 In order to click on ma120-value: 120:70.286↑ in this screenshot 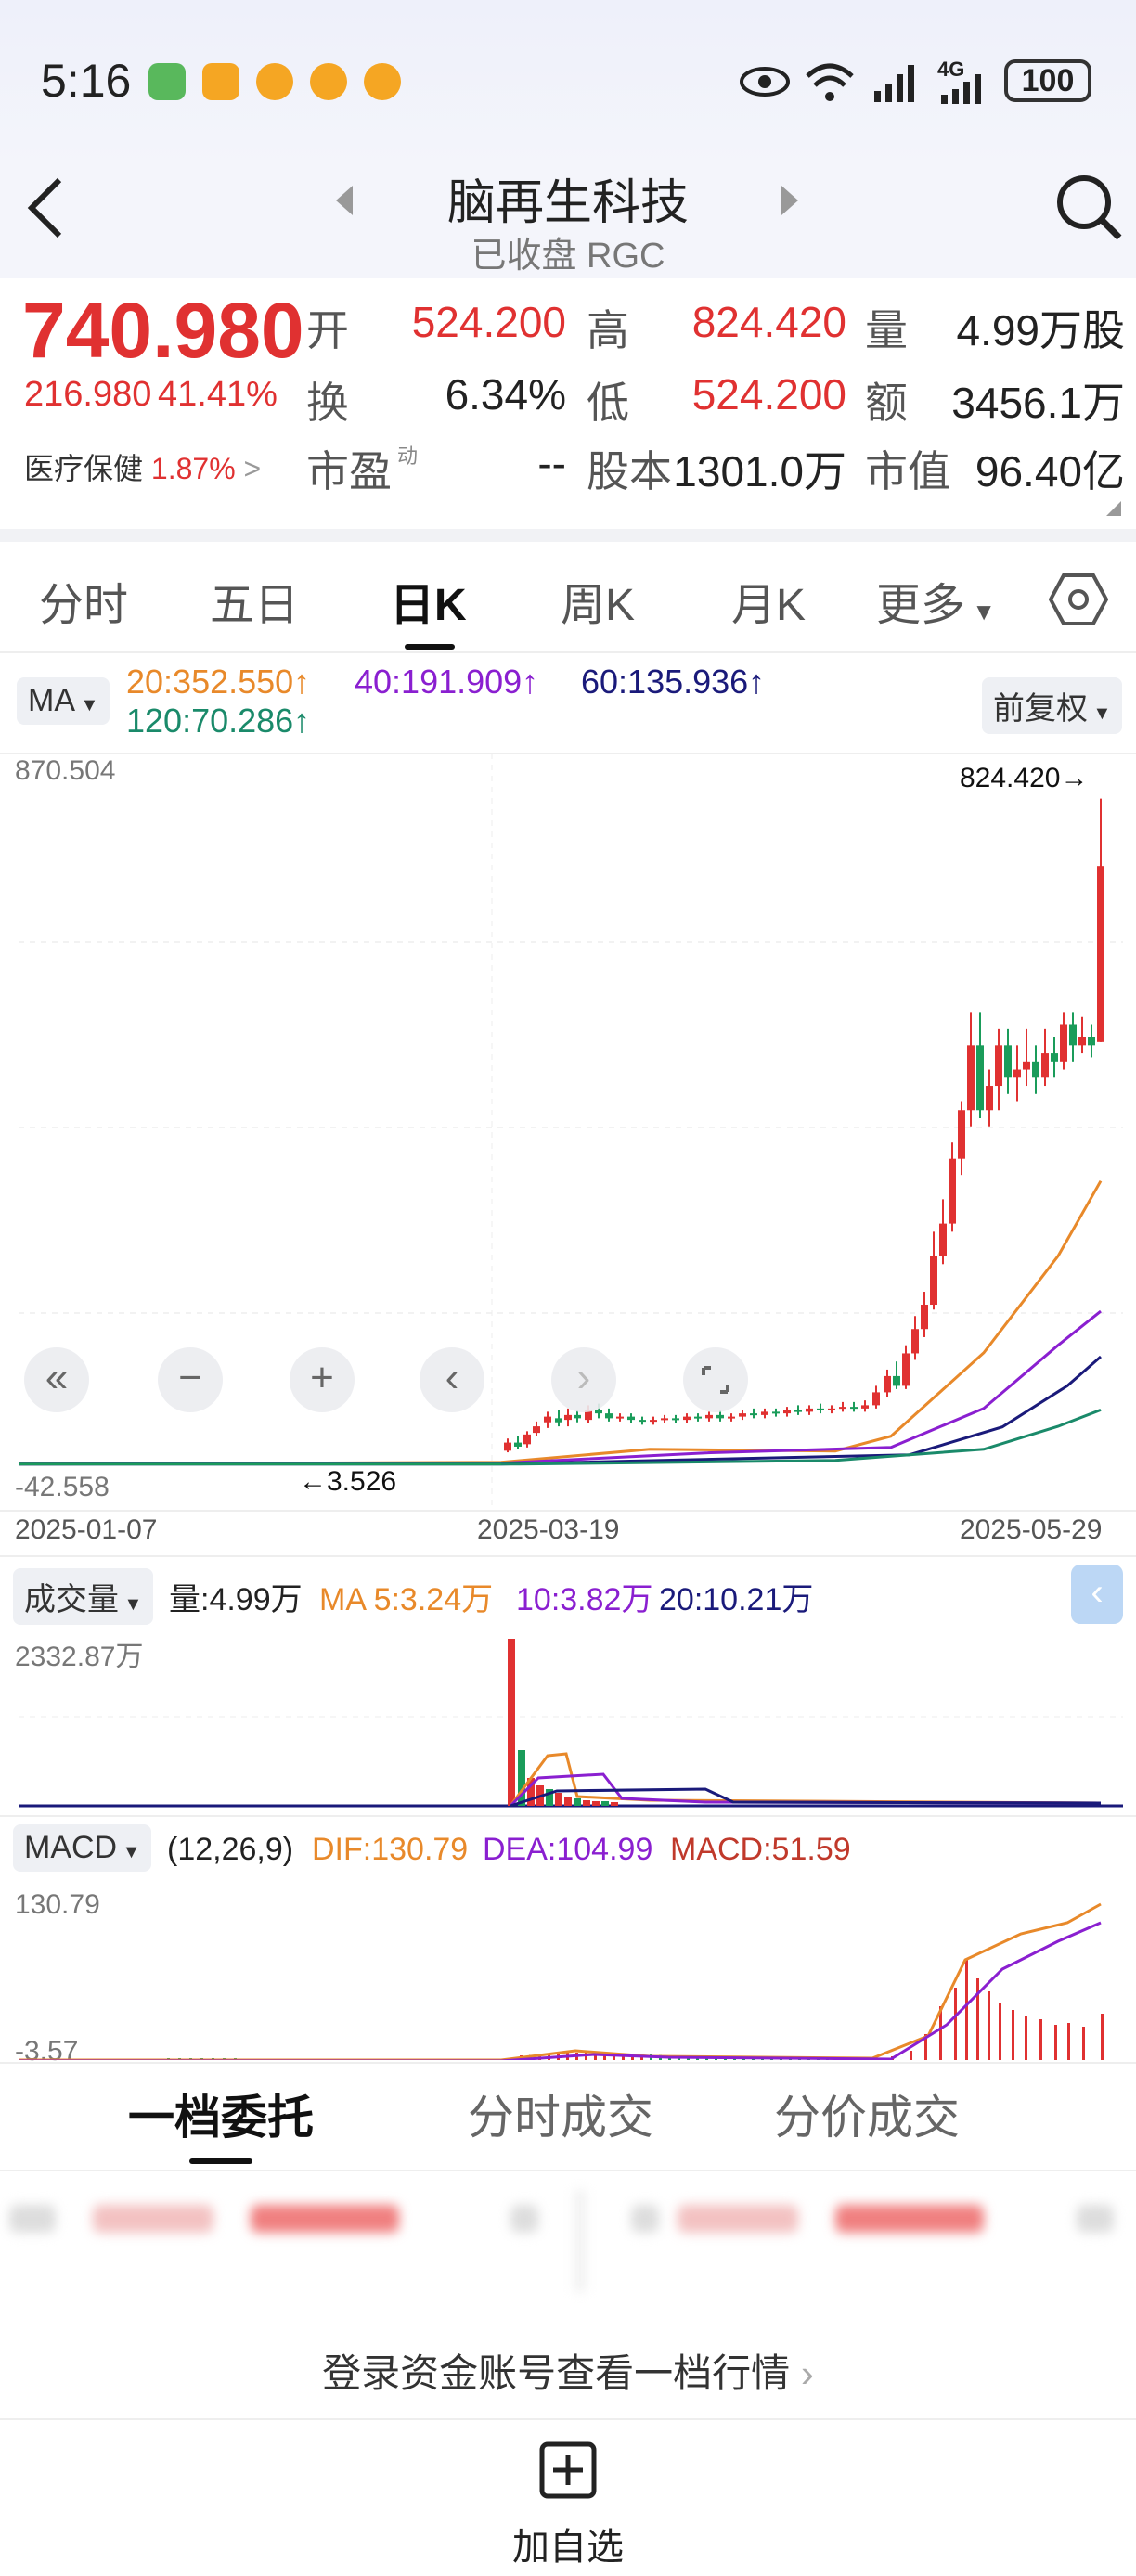, I will do `click(218, 721)`.